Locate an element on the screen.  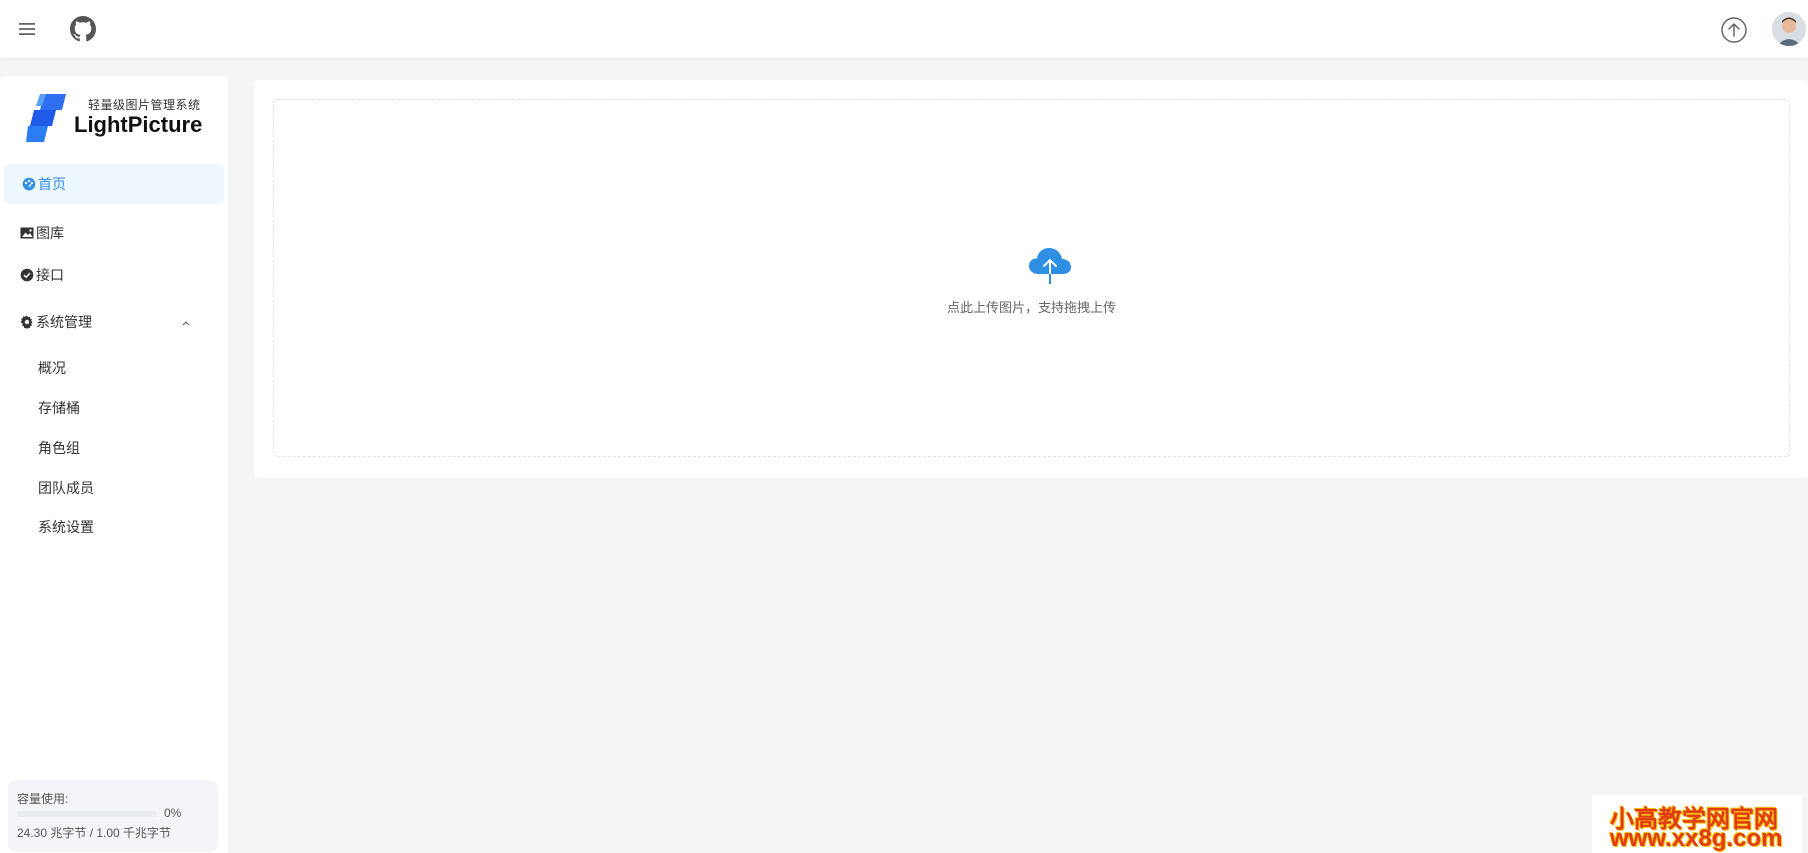
sidebar-subitem-storage: 存储桶 is located at coordinates (59, 408).